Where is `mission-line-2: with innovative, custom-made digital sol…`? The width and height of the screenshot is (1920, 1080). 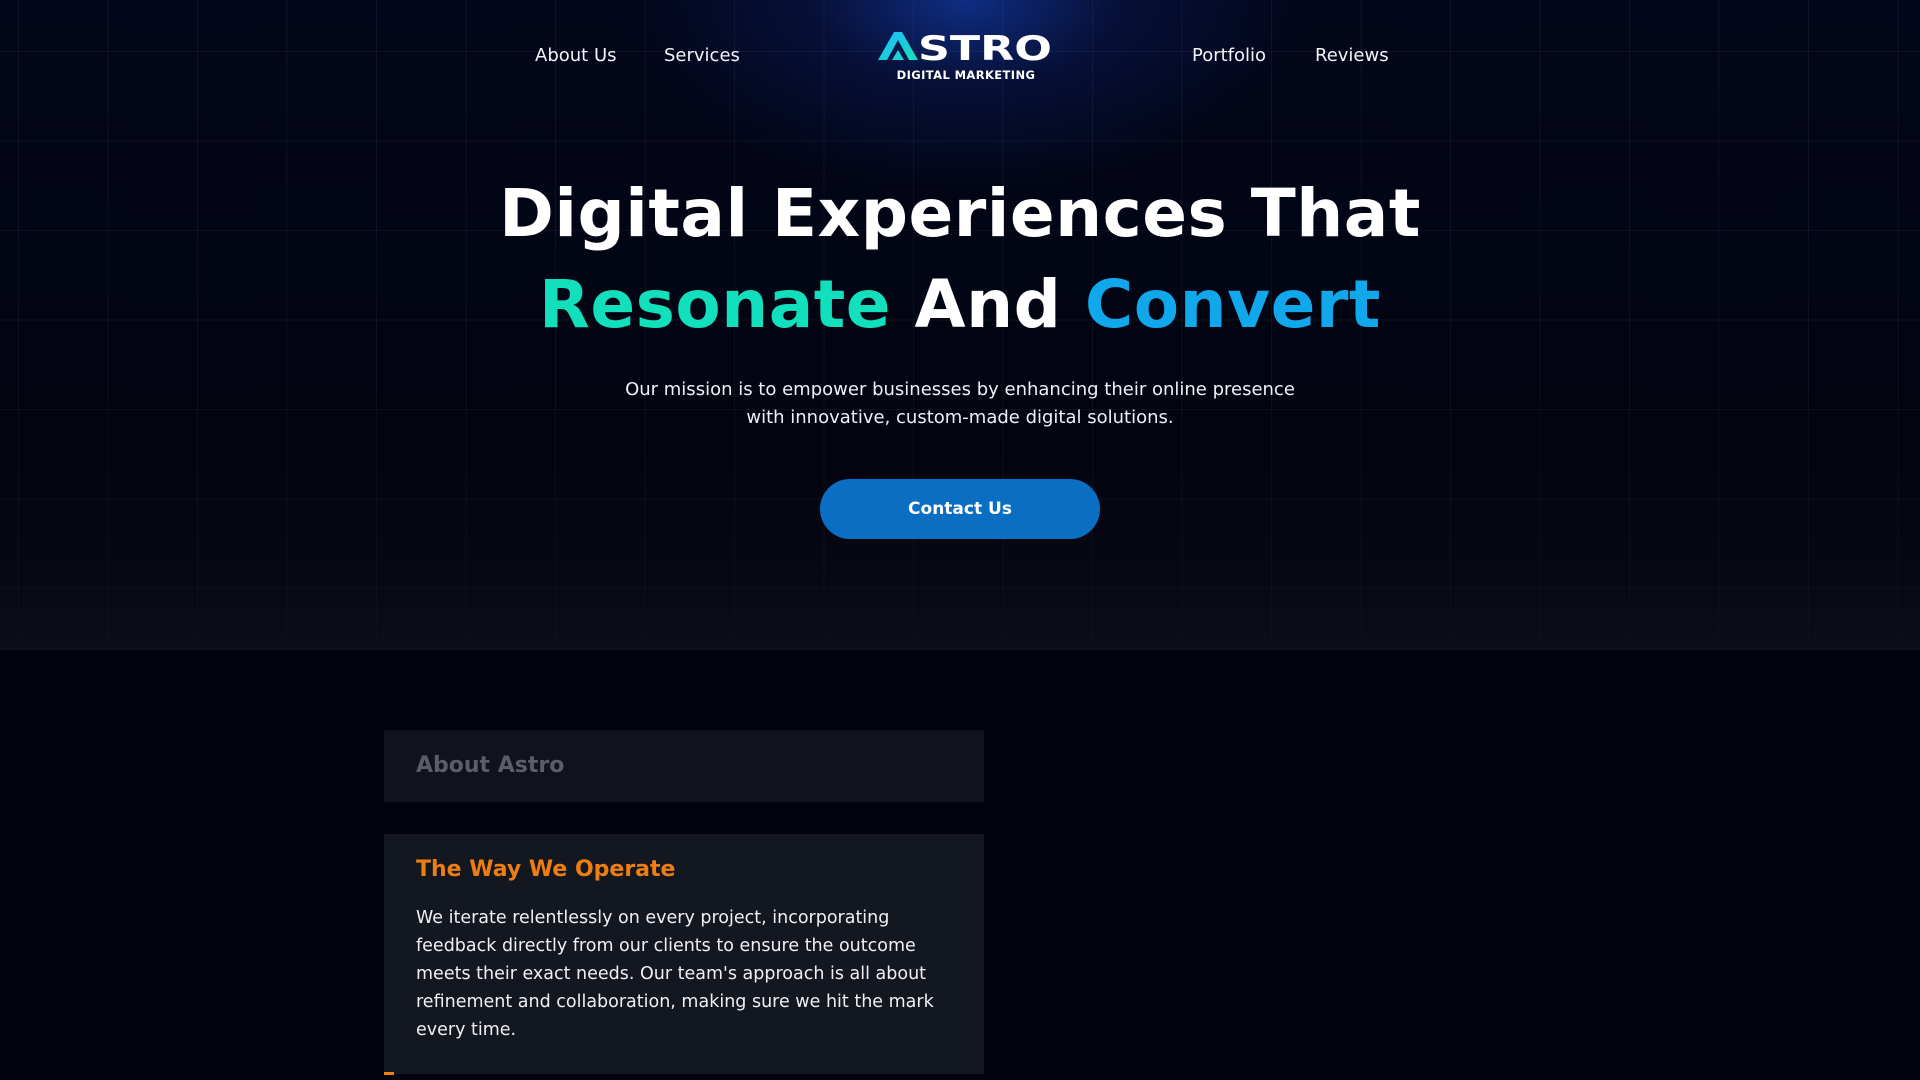
mission-line-2: with innovative, custom-made digital sol… is located at coordinates (960, 417).